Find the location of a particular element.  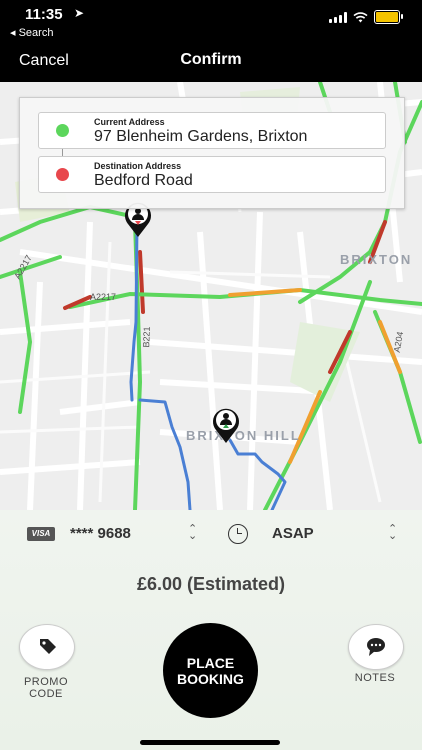

notes-button is located at coordinates (376, 647).